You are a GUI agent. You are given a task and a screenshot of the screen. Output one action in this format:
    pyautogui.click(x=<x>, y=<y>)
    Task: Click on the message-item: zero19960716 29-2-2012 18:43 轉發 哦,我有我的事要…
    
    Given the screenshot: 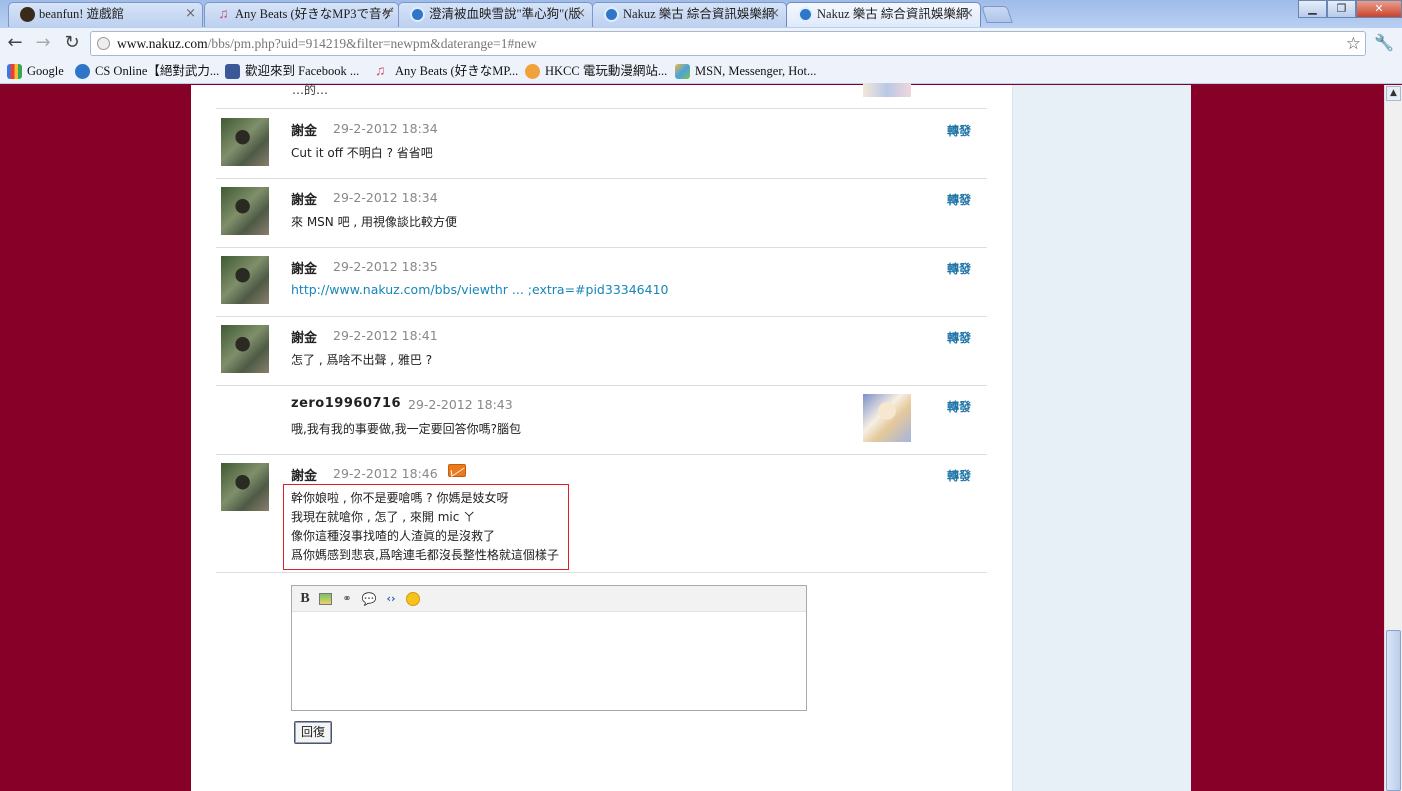 What is the action you would take?
    pyautogui.click(x=601, y=420)
    